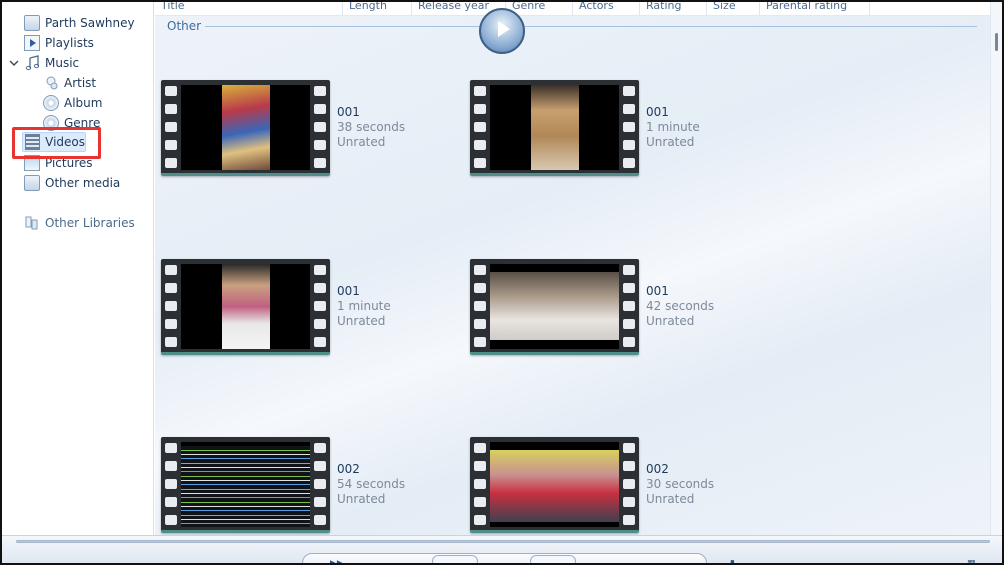 The height and width of the screenshot is (565, 1004). Describe the element at coordinates (14, 63) in the screenshot. I see `chevron-down-icon` at that location.